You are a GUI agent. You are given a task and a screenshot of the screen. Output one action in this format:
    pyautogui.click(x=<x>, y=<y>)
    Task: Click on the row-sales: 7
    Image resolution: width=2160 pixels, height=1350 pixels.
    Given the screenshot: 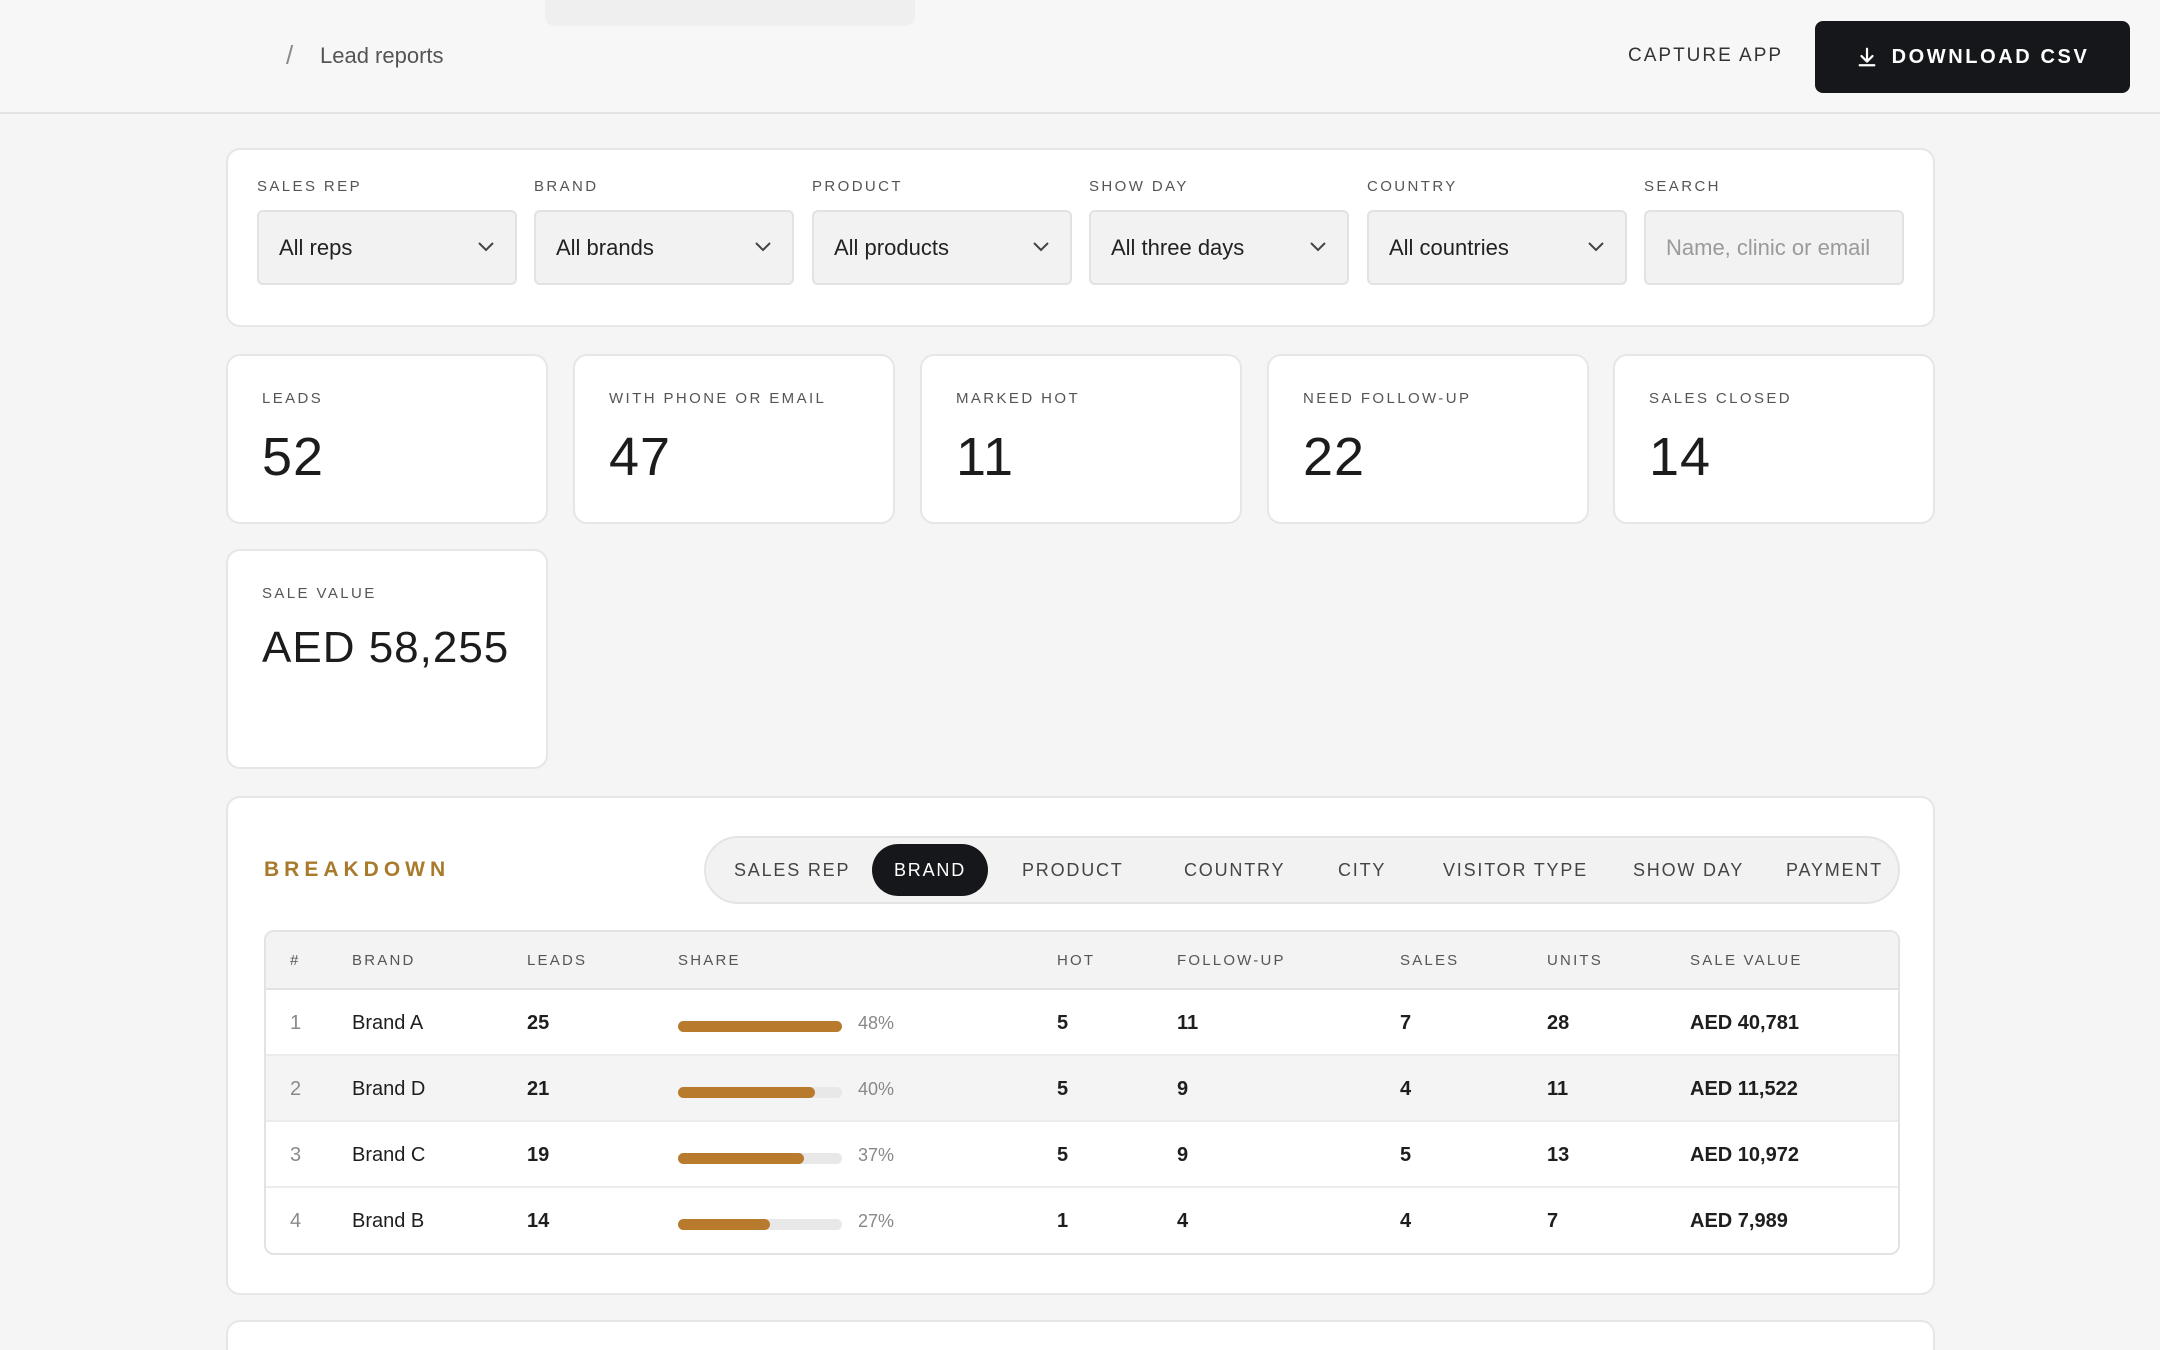 What is the action you would take?
    pyautogui.click(x=1406, y=1023)
    